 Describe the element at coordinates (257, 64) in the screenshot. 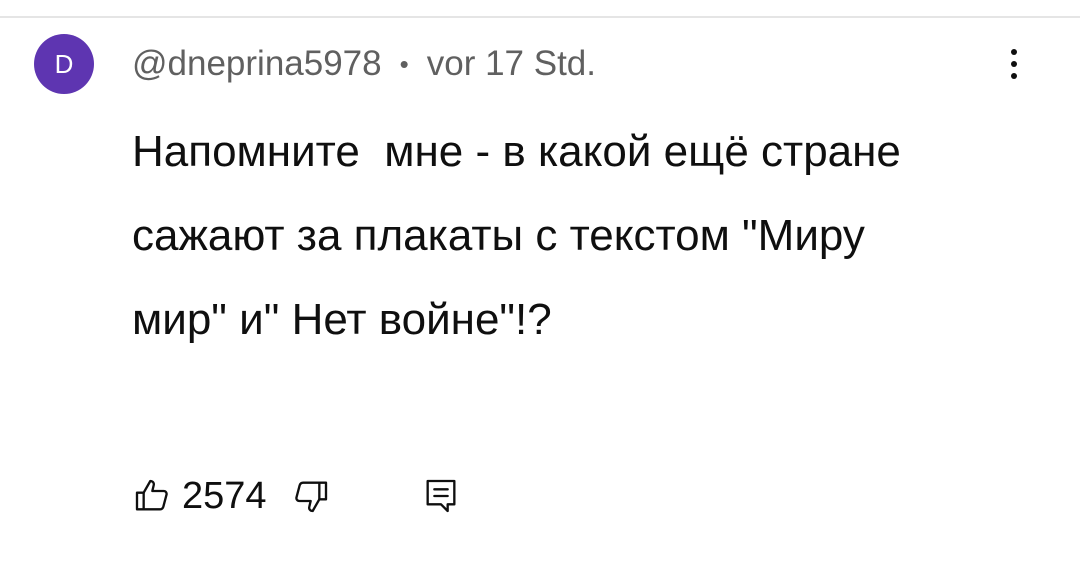

I see `username: @dneprina5978` at that location.